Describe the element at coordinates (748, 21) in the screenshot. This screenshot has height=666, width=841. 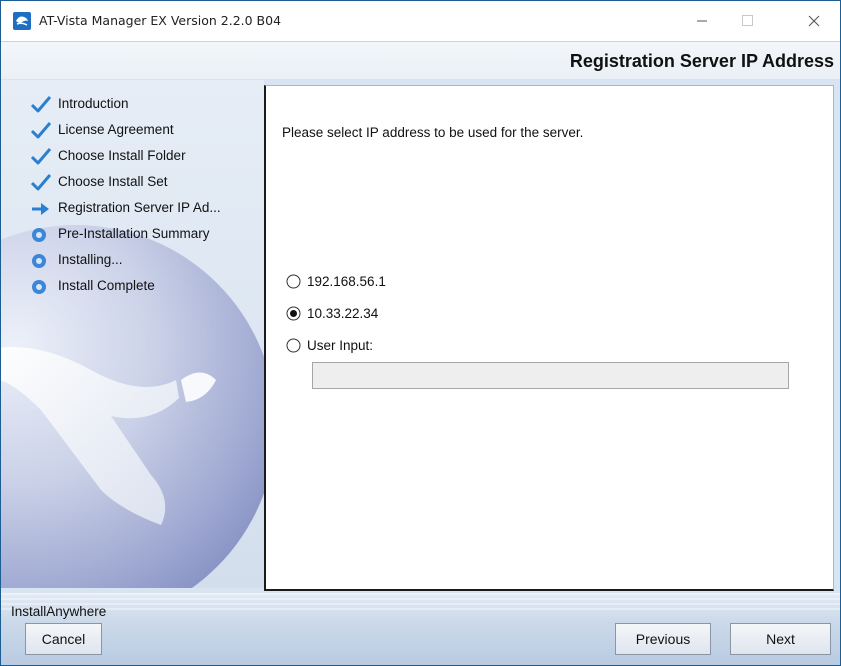
I see `maximize-icon` at that location.